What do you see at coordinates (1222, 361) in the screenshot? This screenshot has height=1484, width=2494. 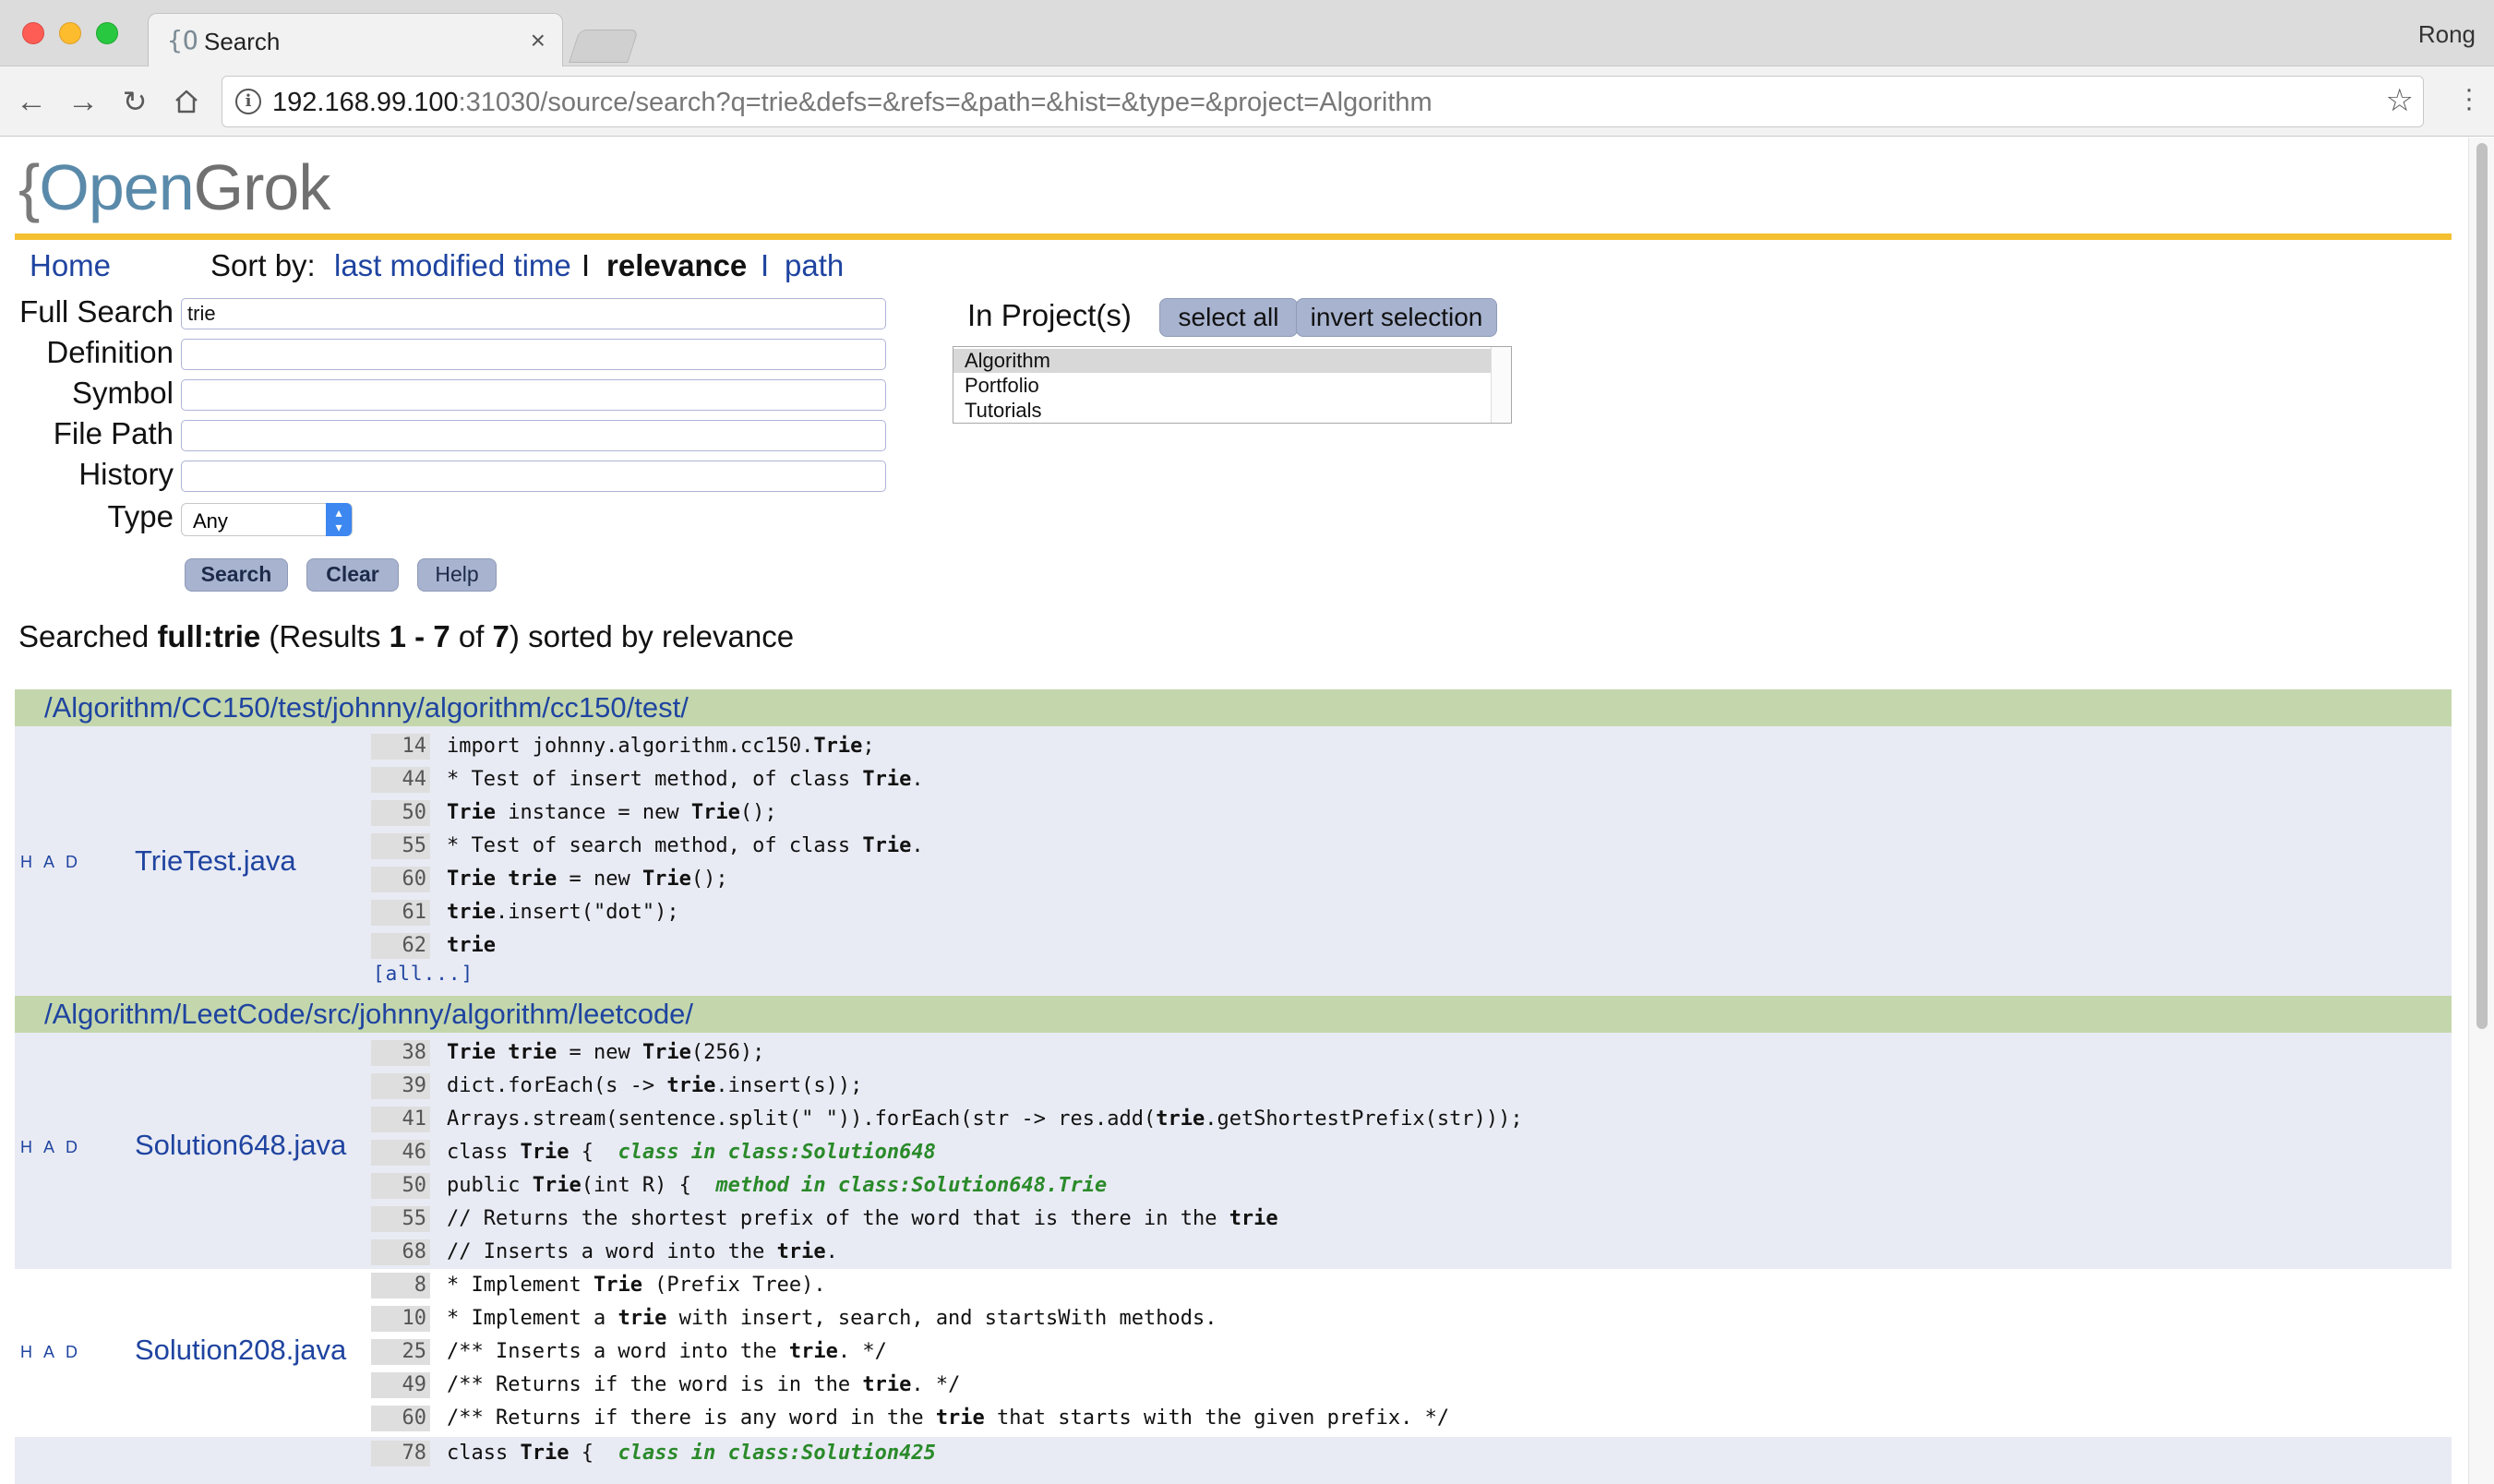 I see `project-option-algorithm: Algorithm` at bounding box center [1222, 361].